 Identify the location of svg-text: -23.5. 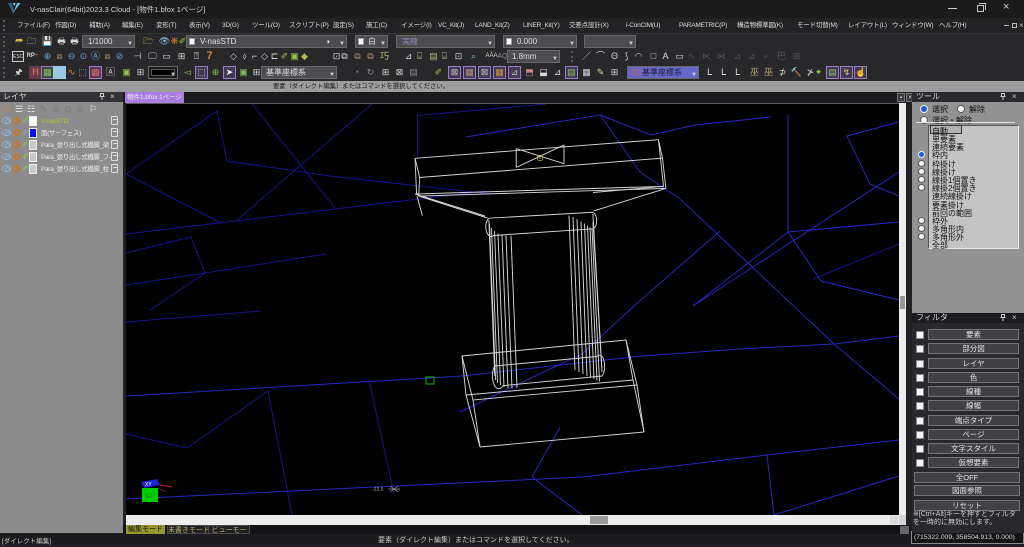
(378, 490).